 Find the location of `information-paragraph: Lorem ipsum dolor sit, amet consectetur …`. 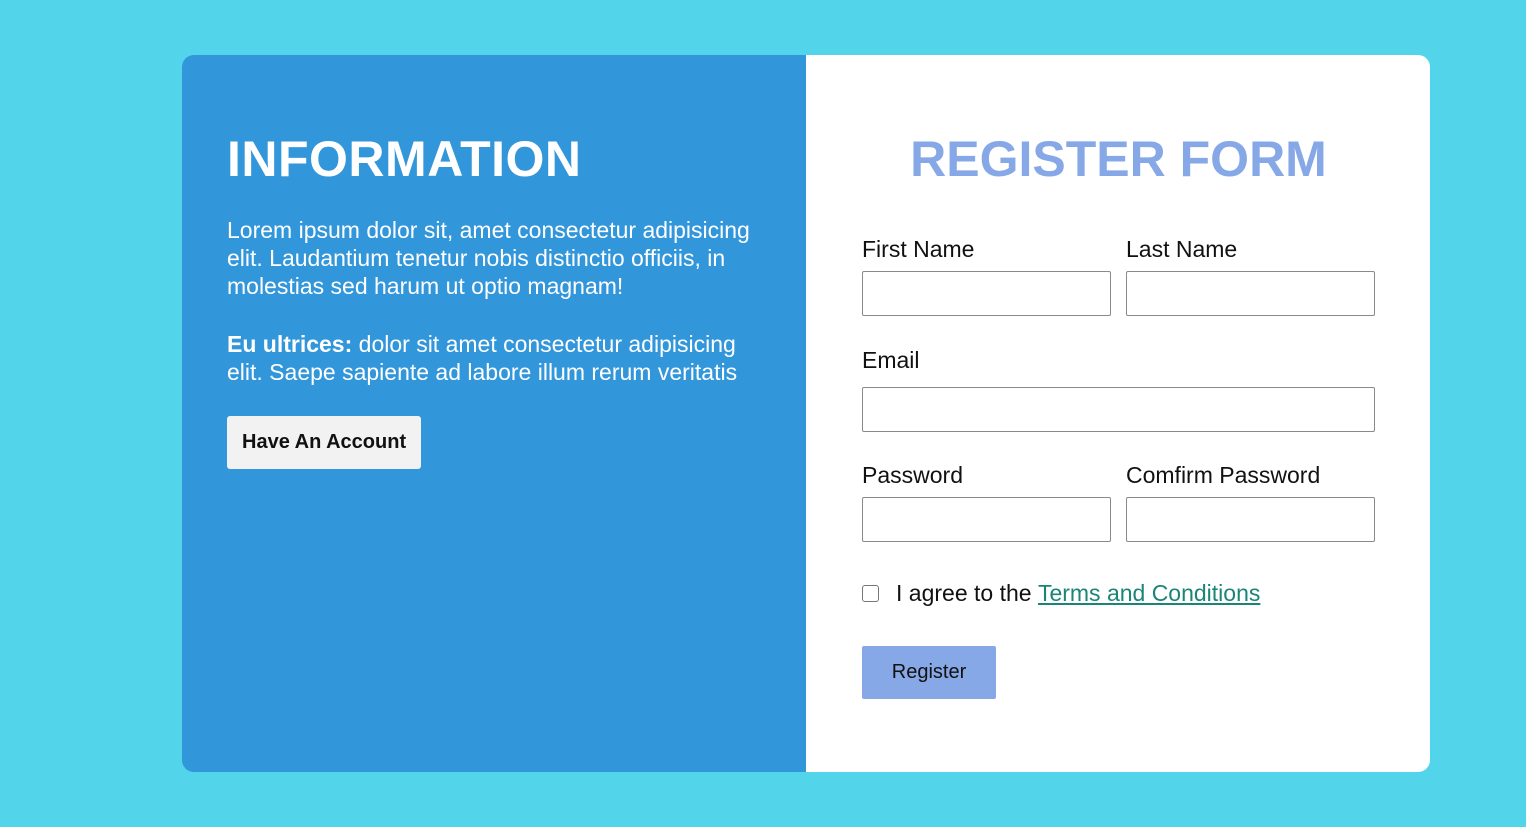

information-paragraph: Lorem ipsum dolor sit, amet consectetur … is located at coordinates (488, 258).